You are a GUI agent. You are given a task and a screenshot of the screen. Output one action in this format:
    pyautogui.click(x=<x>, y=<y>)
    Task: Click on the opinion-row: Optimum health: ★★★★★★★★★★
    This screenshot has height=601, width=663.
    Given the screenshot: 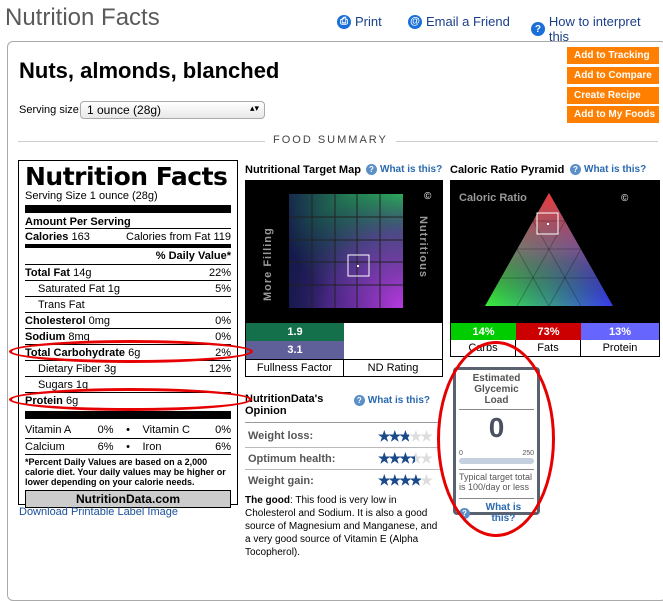 What is the action you would take?
    pyautogui.click(x=342, y=458)
    